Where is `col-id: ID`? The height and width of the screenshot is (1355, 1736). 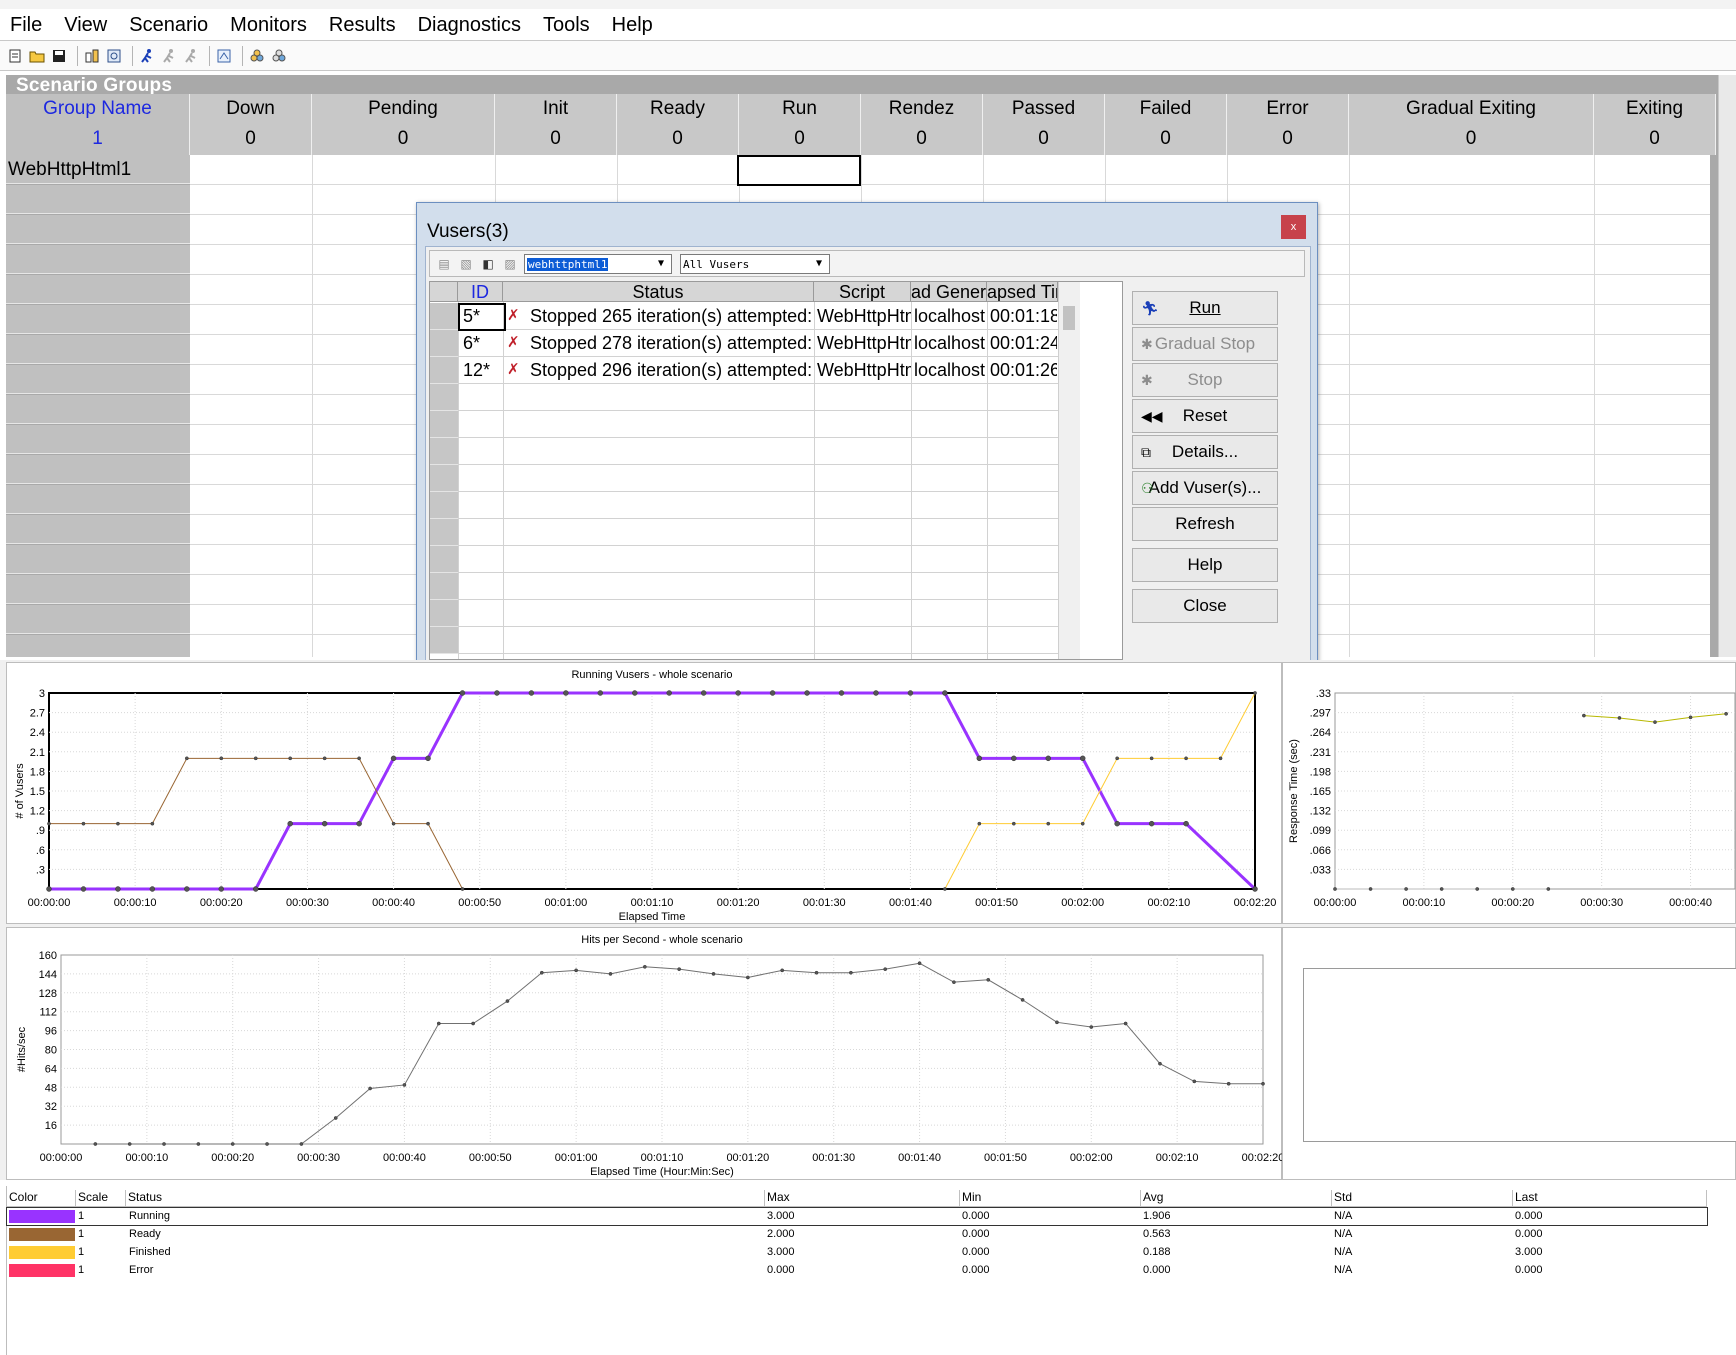
col-id: ID is located at coordinates (480, 292).